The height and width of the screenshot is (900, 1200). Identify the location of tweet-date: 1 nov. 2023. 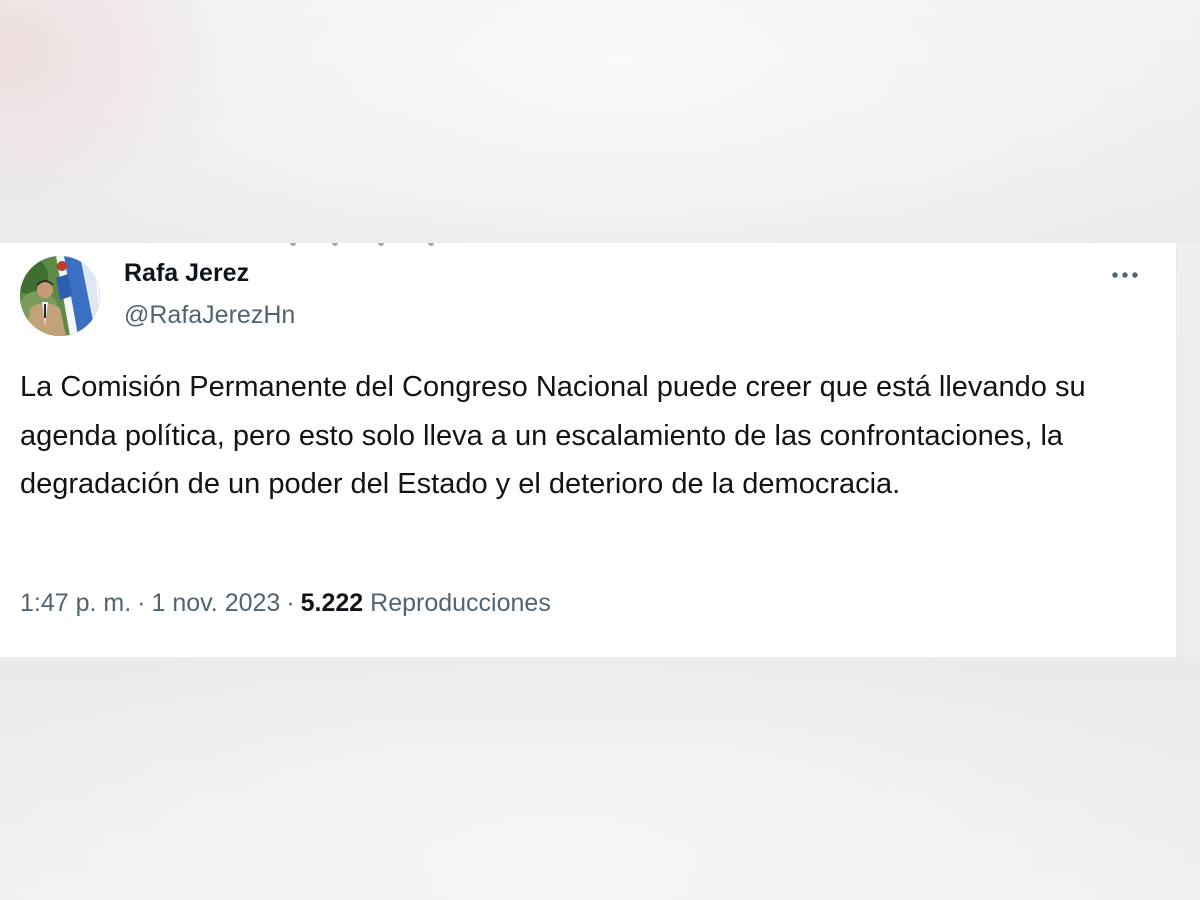
(216, 603).